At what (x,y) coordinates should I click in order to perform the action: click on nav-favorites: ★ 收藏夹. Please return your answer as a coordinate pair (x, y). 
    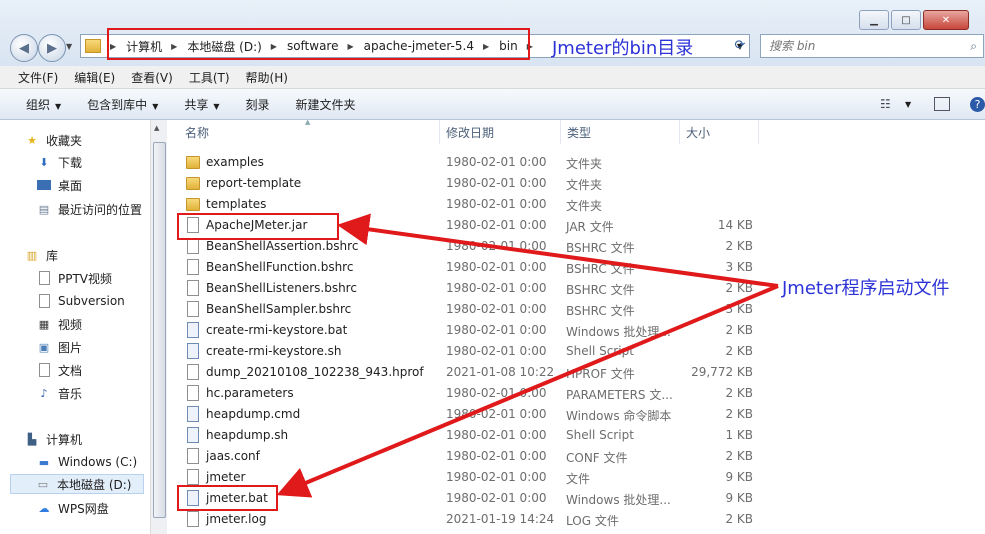
    Looking at the image, I should click on (53, 140).